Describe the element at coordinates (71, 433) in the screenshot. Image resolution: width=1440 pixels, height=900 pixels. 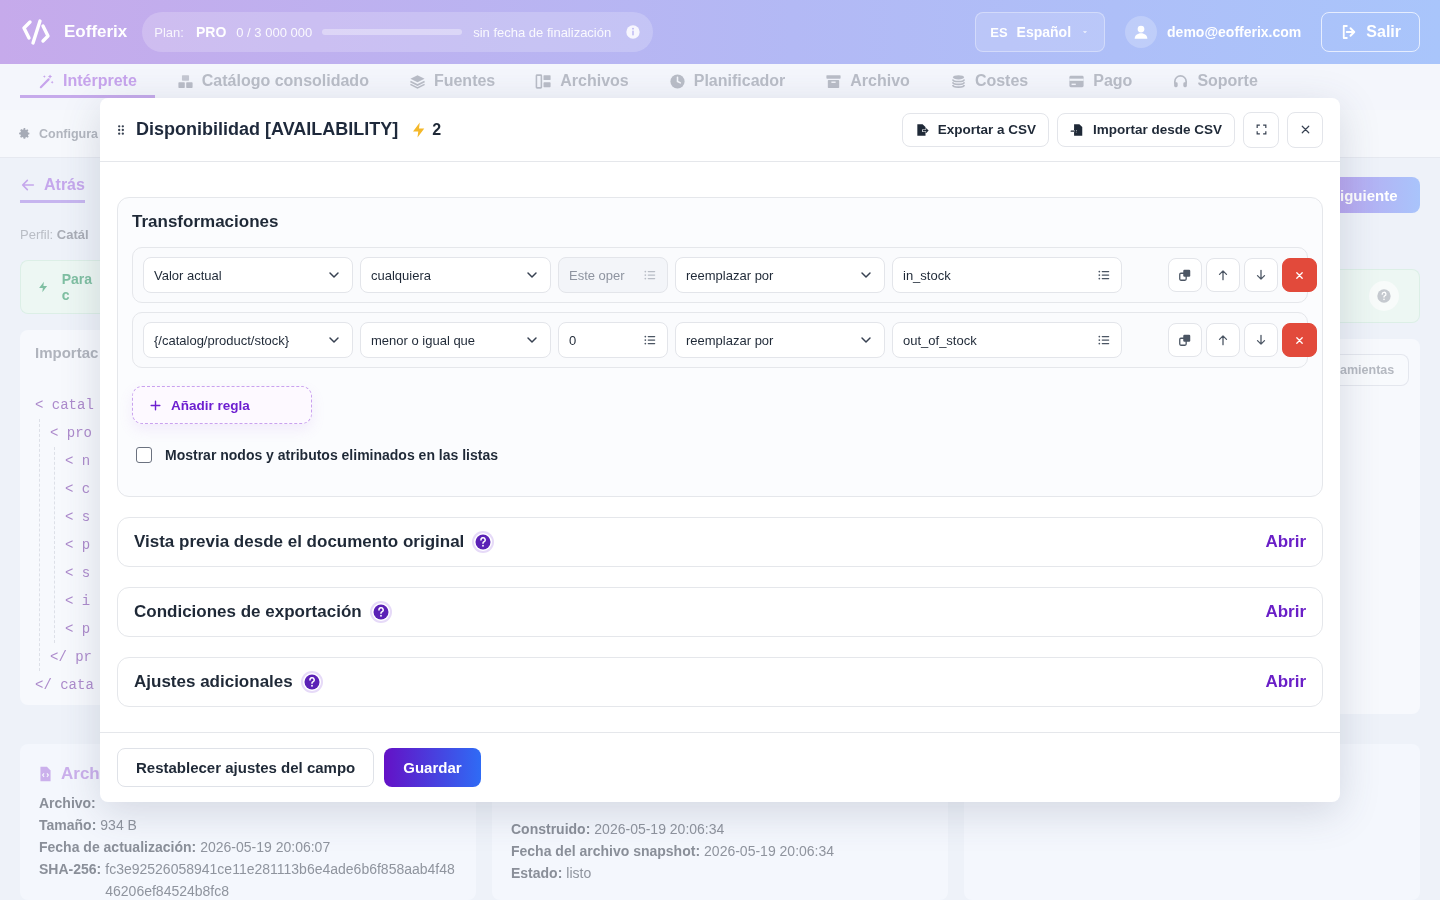
I see `xml-line: < pro` at that location.